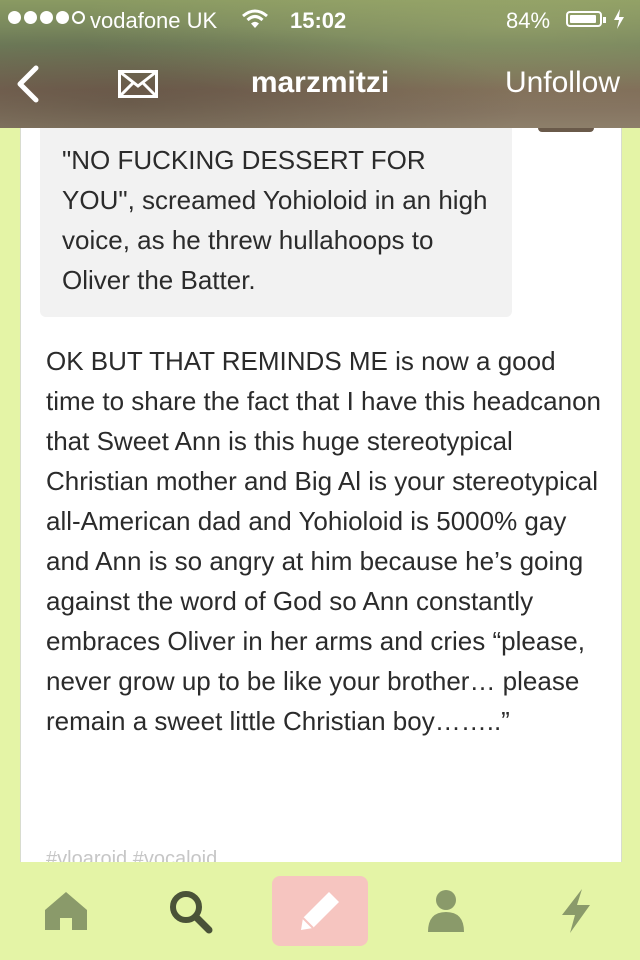 The image size is (640, 960). What do you see at coordinates (619, 19) in the screenshot?
I see `charging-icon` at bounding box center [619, 19].